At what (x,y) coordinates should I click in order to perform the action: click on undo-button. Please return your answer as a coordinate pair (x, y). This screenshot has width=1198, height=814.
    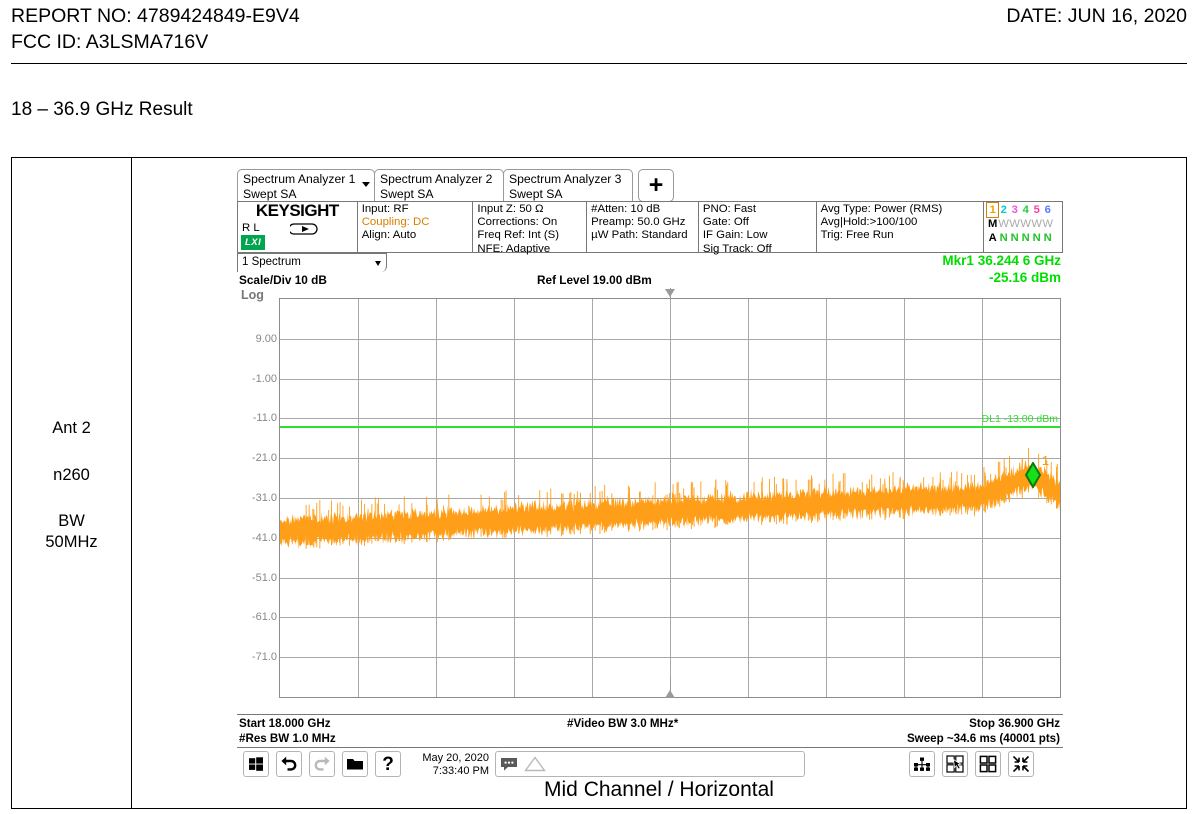
    Looking at the image, I should click on (289, 764).